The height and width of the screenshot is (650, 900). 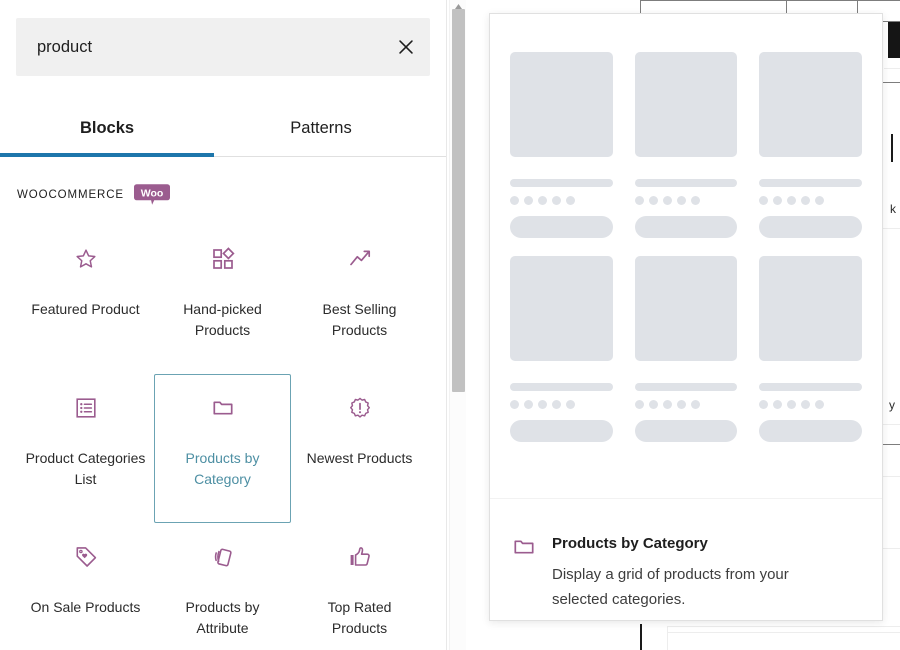 What do you see at coordinates (222, 448) in the screenshot?
I see `block-tile-products-by-category: Products by Category` at bounding box center [222, 448].